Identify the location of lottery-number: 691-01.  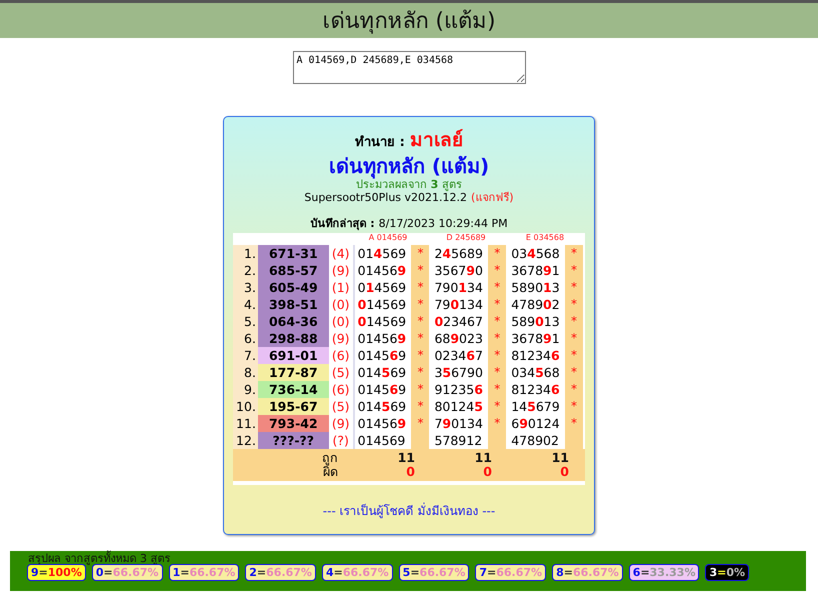
(293, 355).